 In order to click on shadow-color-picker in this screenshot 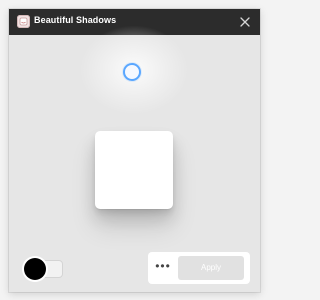, I will do `click(43, 269)`.